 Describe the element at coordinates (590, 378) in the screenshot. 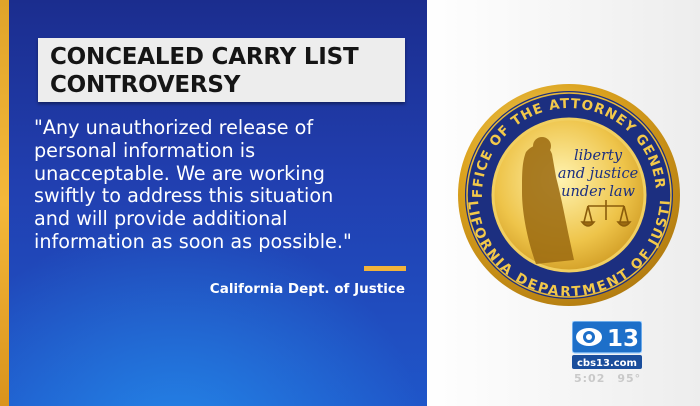

I see `clock-time: 5:02` at that location.